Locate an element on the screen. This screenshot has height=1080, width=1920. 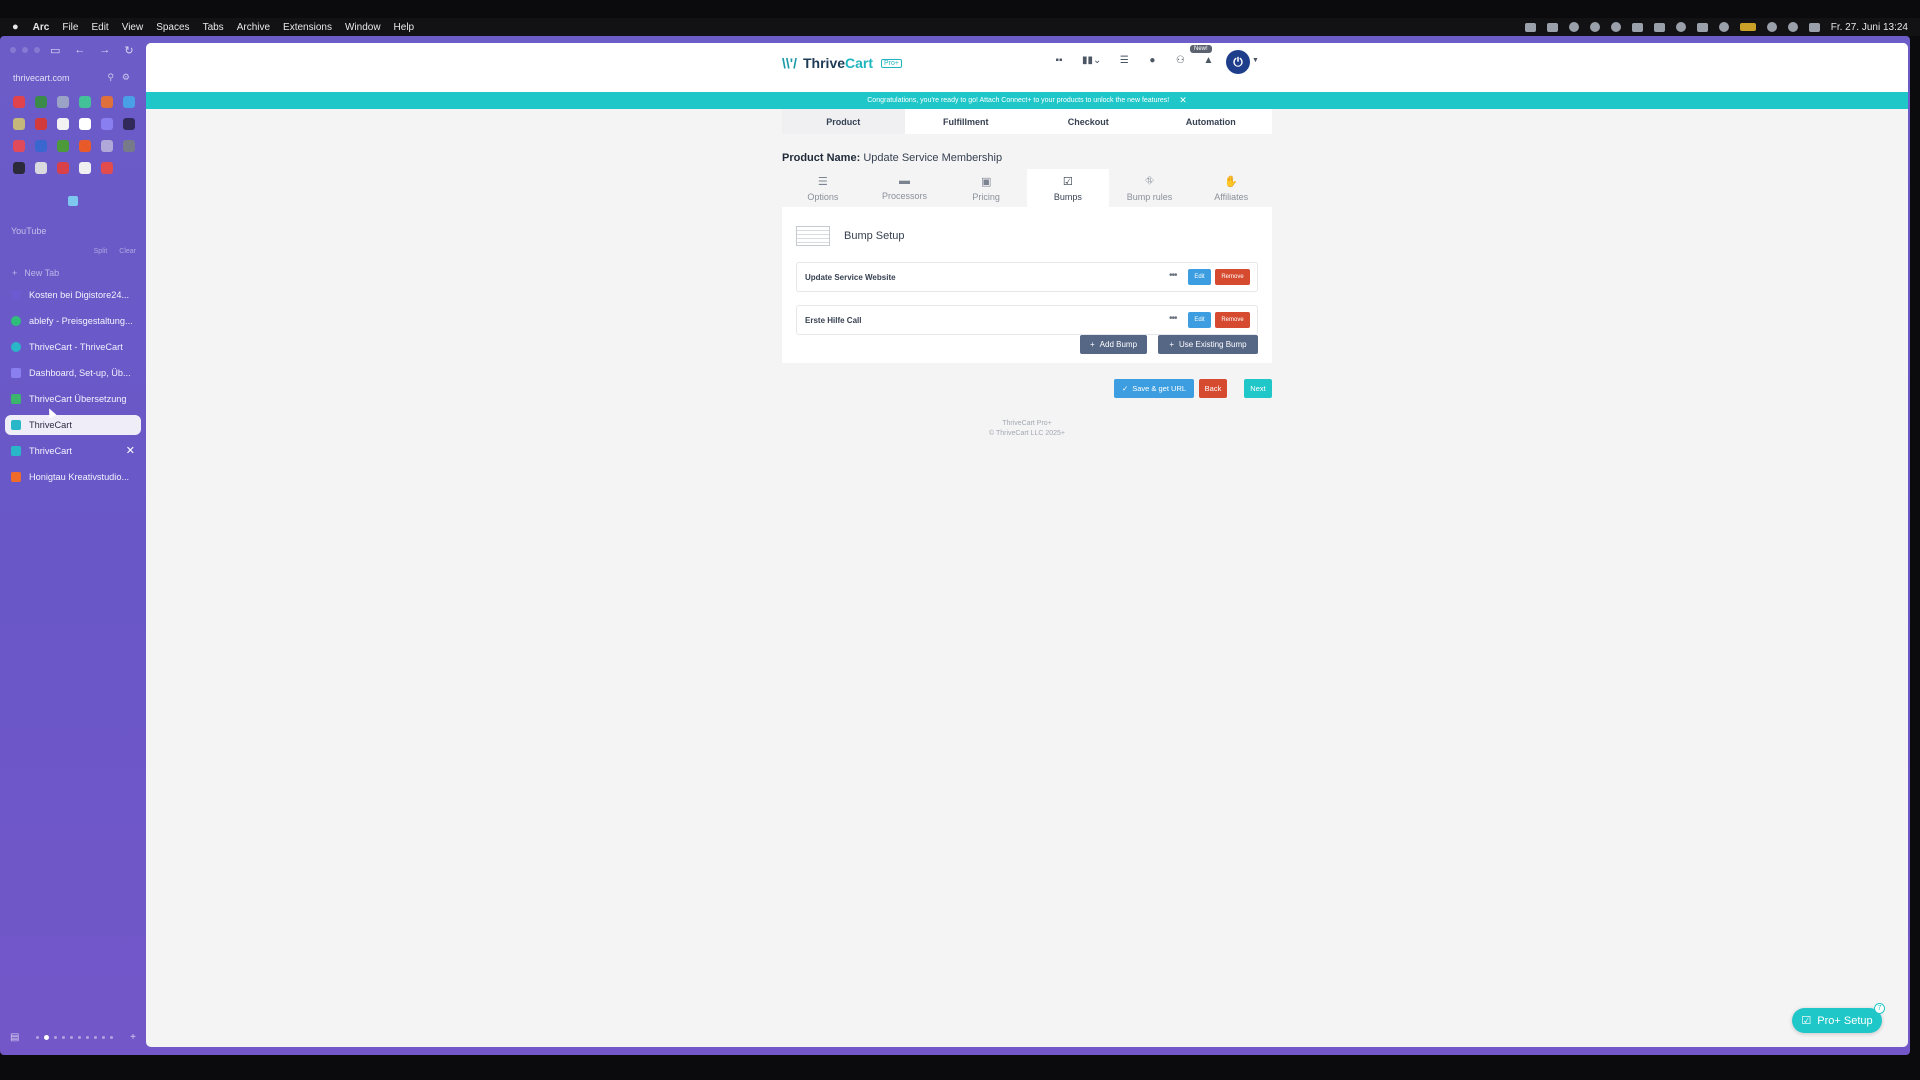
menu-edit: Edit is located at coordinates (99, 27).